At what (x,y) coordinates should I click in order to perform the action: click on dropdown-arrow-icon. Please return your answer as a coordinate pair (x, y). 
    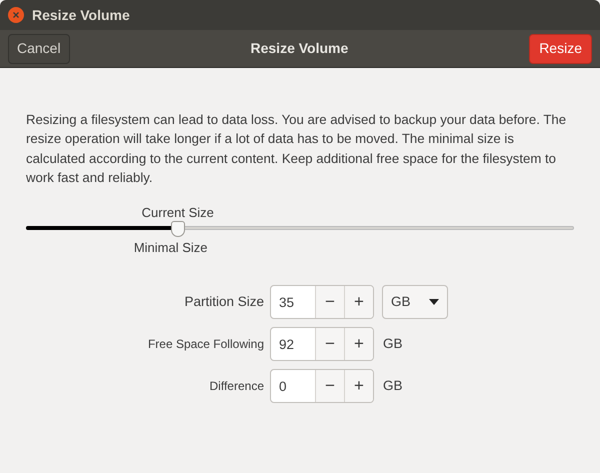
    Looking at the image, I should click on (434, 301).